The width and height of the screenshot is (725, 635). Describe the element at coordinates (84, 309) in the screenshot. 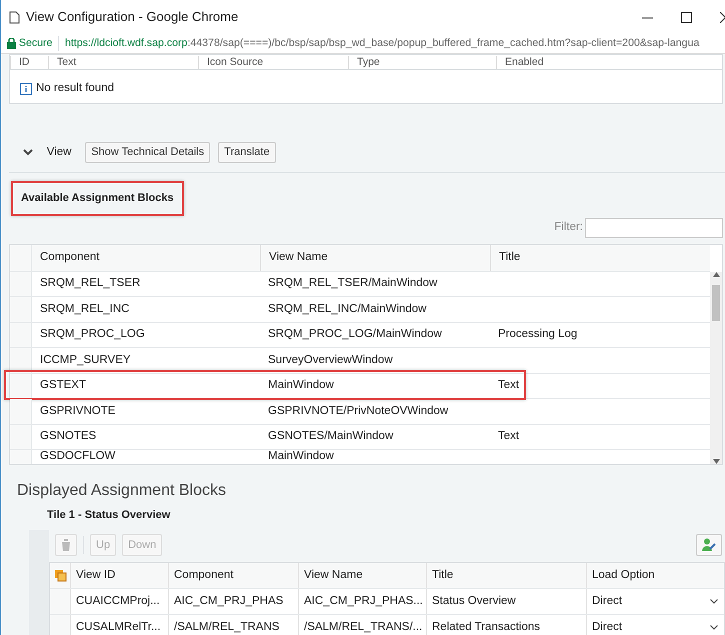

I see `table-cell-text: SRQM_REL_INC` at that location.